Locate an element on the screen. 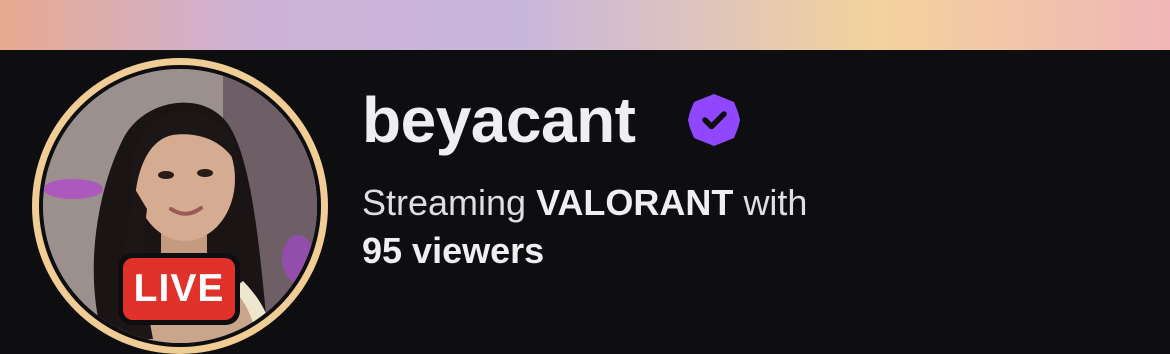 This screenshot has width=1170, height=354. profile-banner is located at coordinates (585, 25).